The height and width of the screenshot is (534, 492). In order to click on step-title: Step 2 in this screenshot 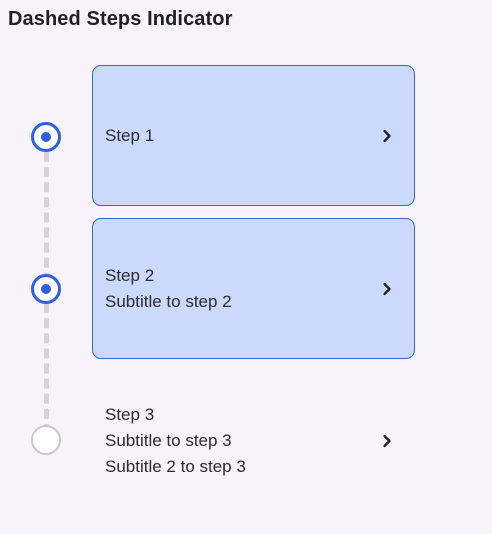, I will do `click(130, 275)`.